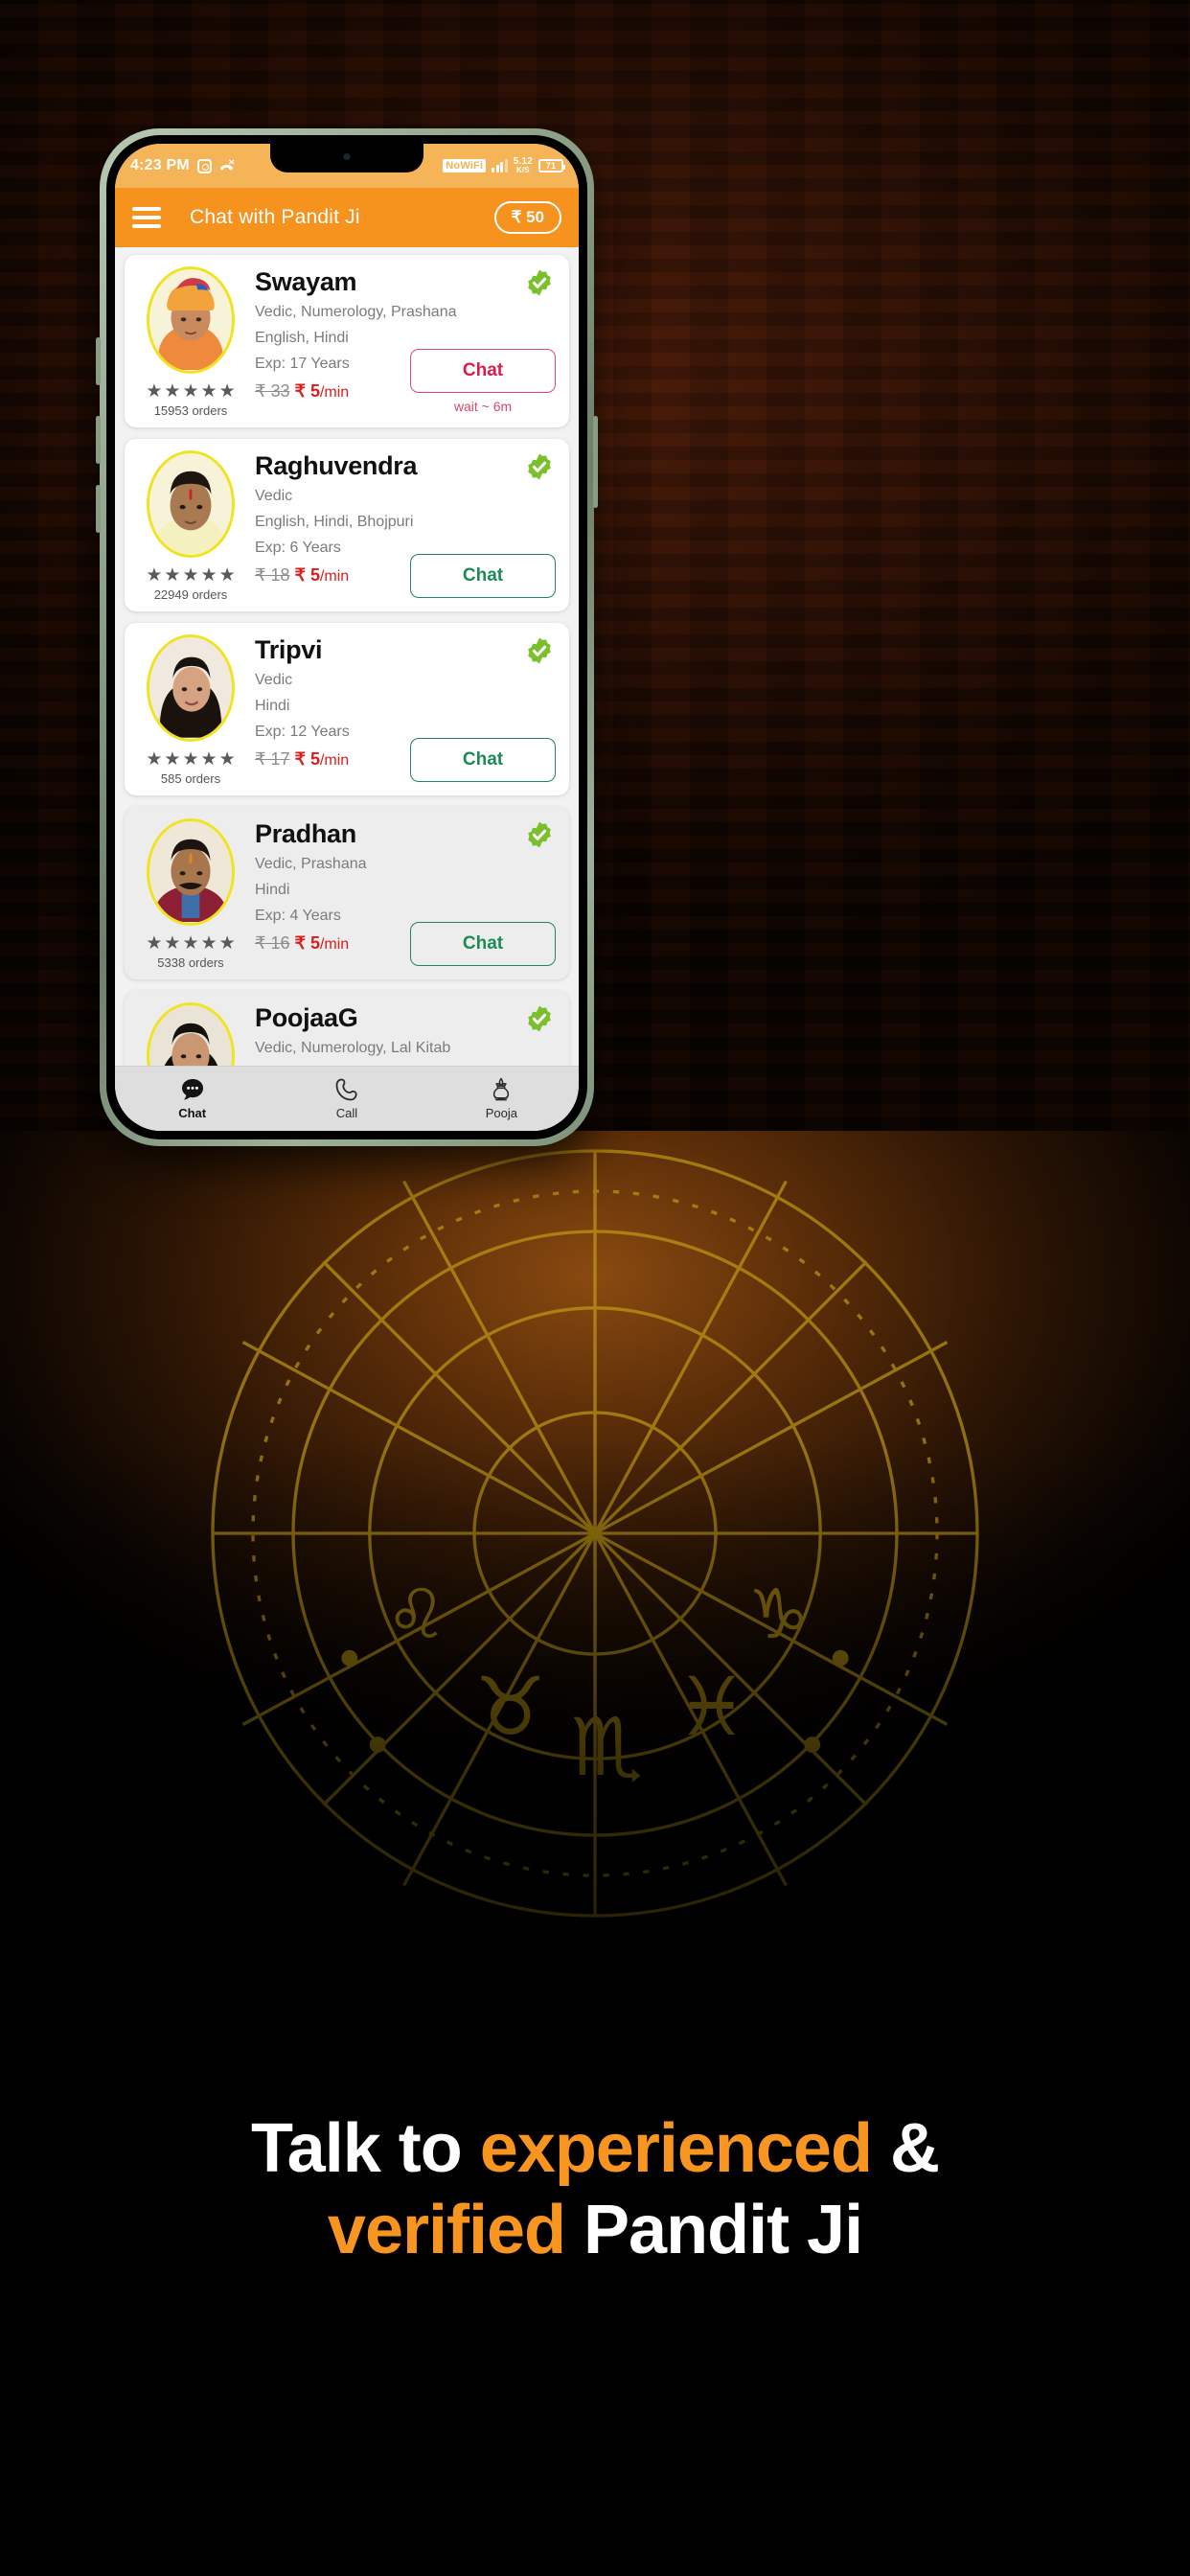 The height and width of the screenshot is (2576, 1190). What do you see at coordinates (501, 1089) in the screenshot?
I see `pooja-kalash-icon` at bounding box center [501, 1089].